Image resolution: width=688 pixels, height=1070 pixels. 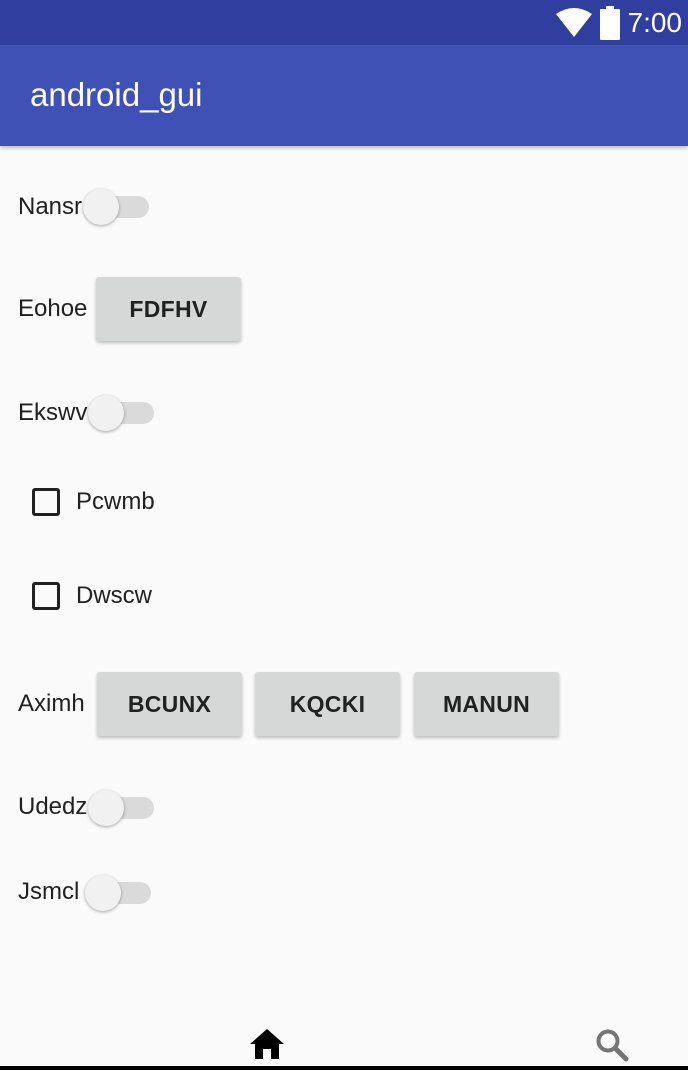 I want to click on checkbox-dwscw, so click(x=46, y=596).